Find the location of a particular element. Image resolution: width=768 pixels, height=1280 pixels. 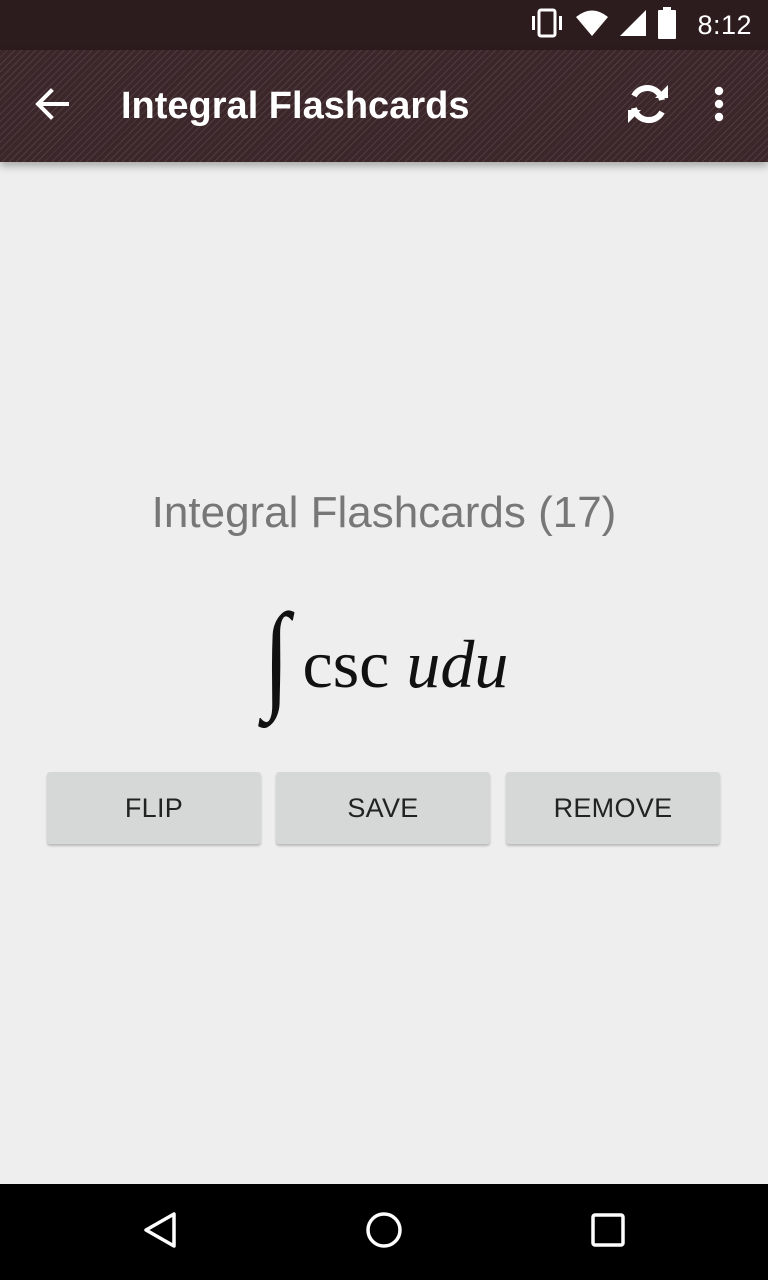

deck-title: Integral Flashcards (17) is located at coordinates (384, 512).